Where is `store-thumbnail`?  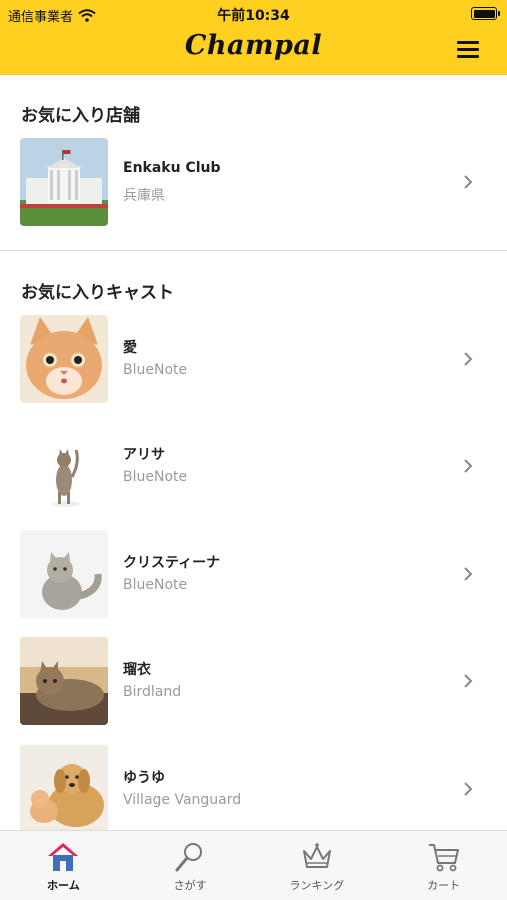 store-thumbnail is located at coordinates (64, 182).